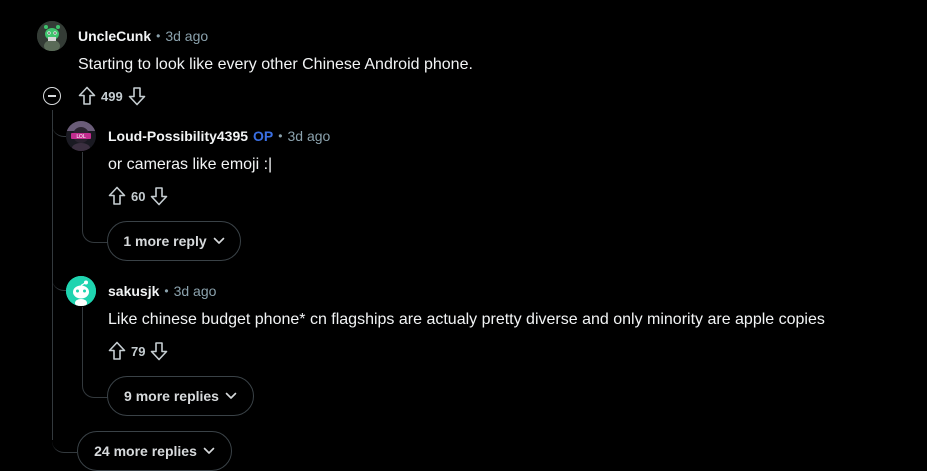 This screenshot has width=927, height=471. I want to click on avatar: LOL, so click(81, 136).